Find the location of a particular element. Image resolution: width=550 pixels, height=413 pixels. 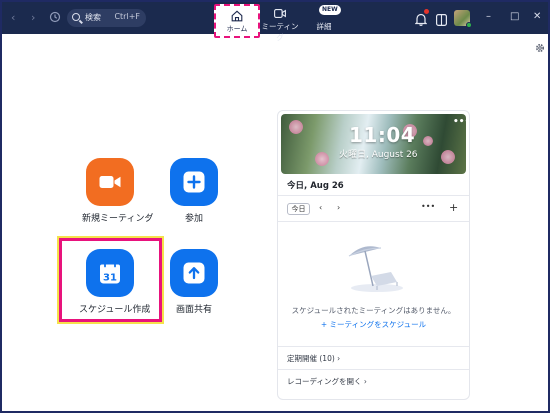

tab-detail: NEW 詳細 is located at coordinates (324, 18).